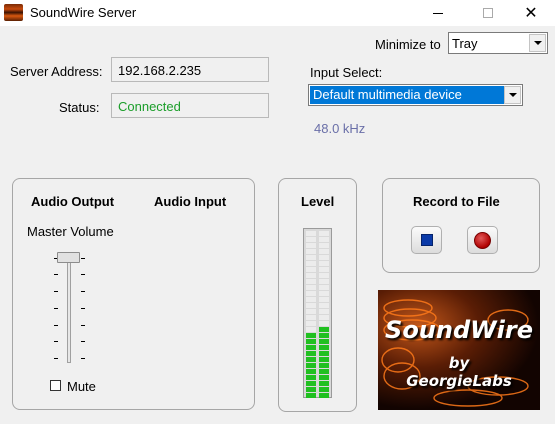  What do you see at coordinates (160, 70) in the screenshot?
I see `server-address-value: 192.168.2.235` at bounding box center [160, 70].